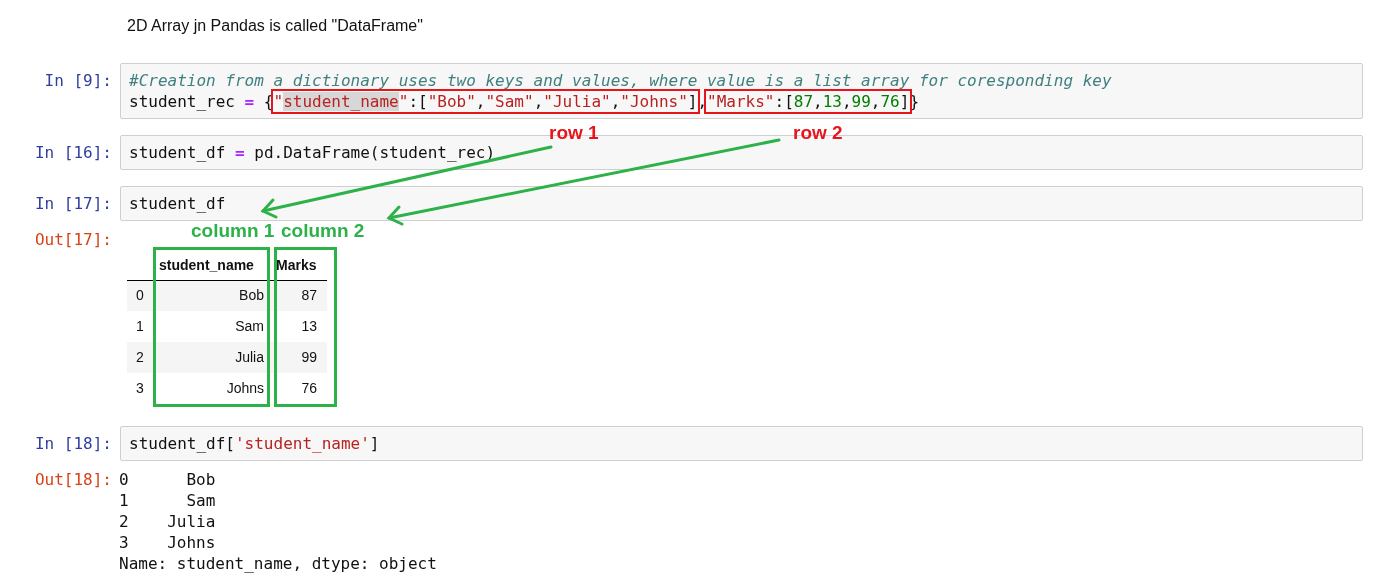 The width and height of the screenshot is (1386, 588). Describe the element at coordinates (72, 152) in the screenshot. I see `input-prompt: In [16]:` at that location.